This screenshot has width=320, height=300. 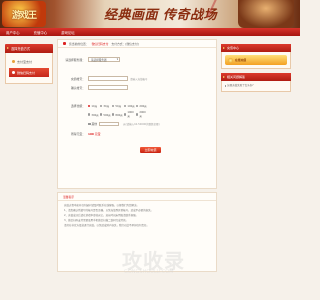 What do you see at coordinates (149, 272) in the screenshot?
I see `watermark-sub: GONGSHOULU.COM` at bounding box center [149, 272].